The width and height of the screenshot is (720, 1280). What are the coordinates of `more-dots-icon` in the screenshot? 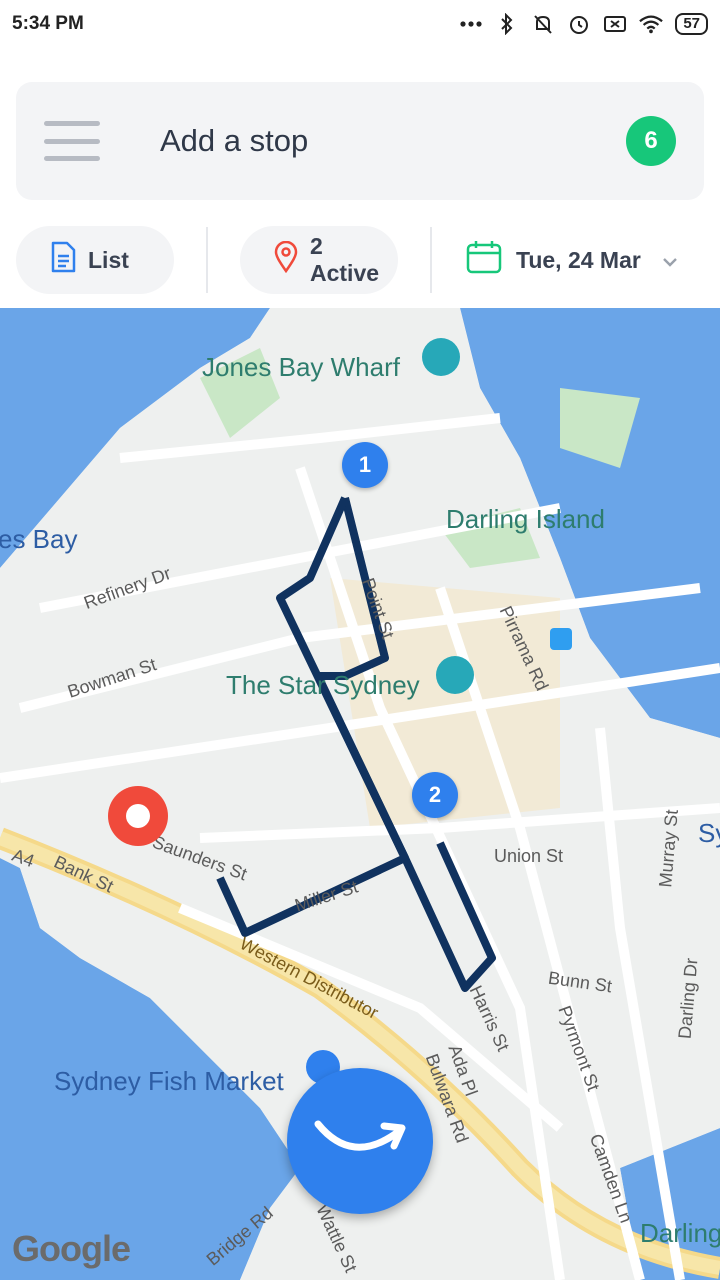 It's located at (471, 24).